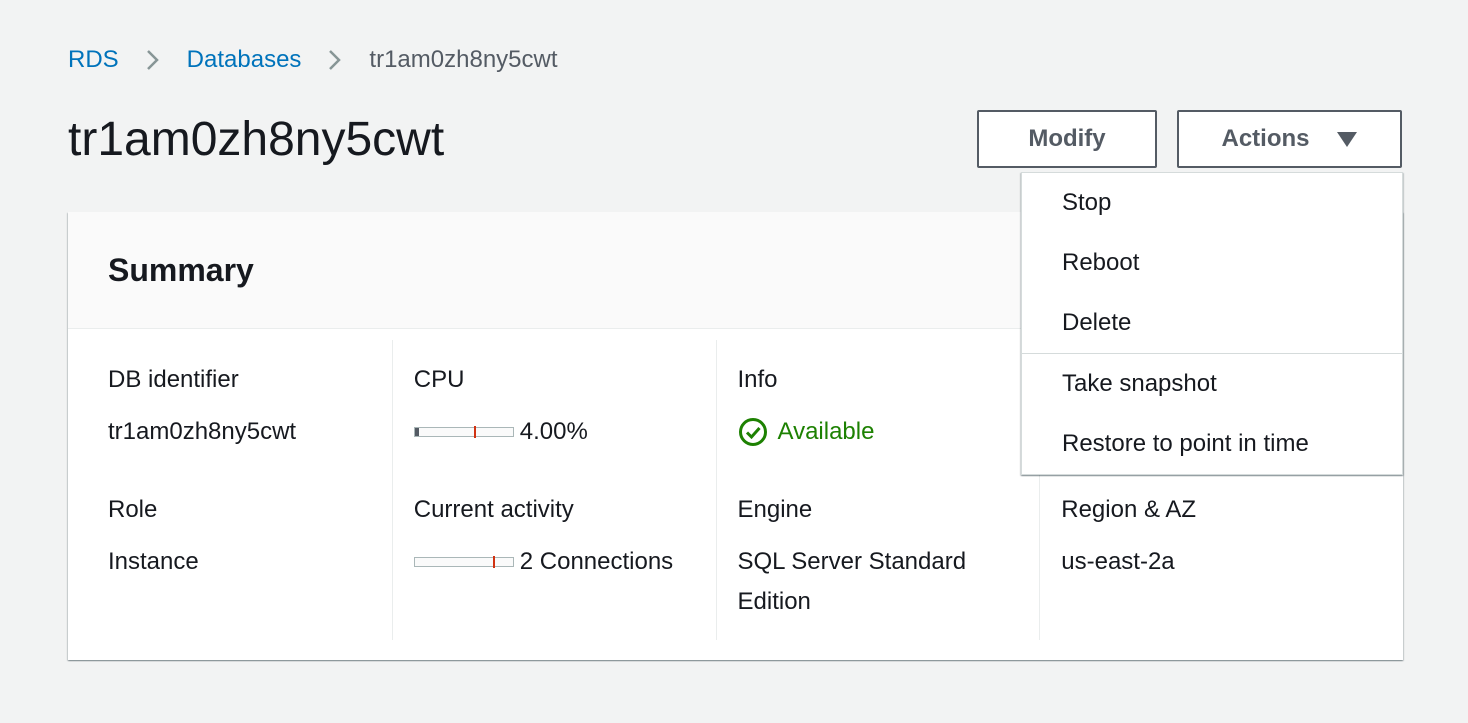 The width and height of the screenshot is (1468, 723). I want to click on caret-down-icon, so click(1347, 139).